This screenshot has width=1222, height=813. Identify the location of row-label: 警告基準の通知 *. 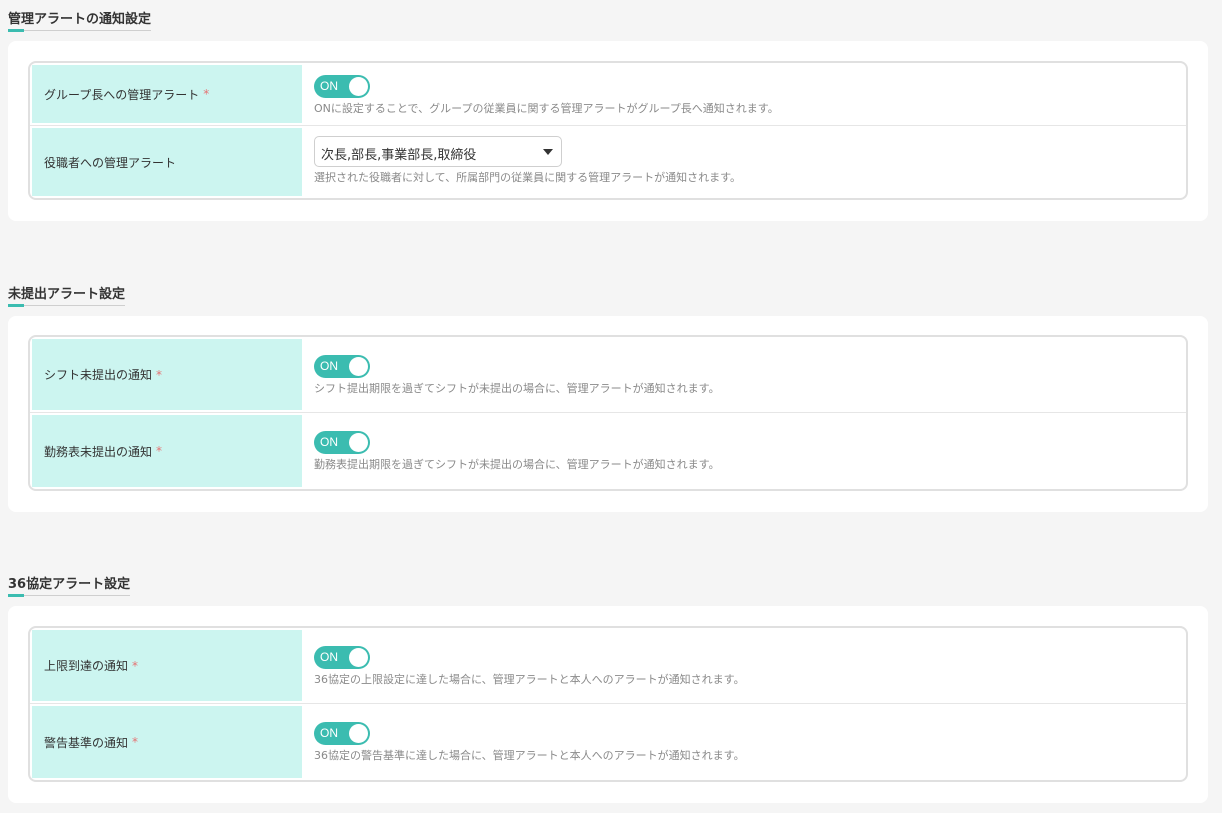
(167, 742).